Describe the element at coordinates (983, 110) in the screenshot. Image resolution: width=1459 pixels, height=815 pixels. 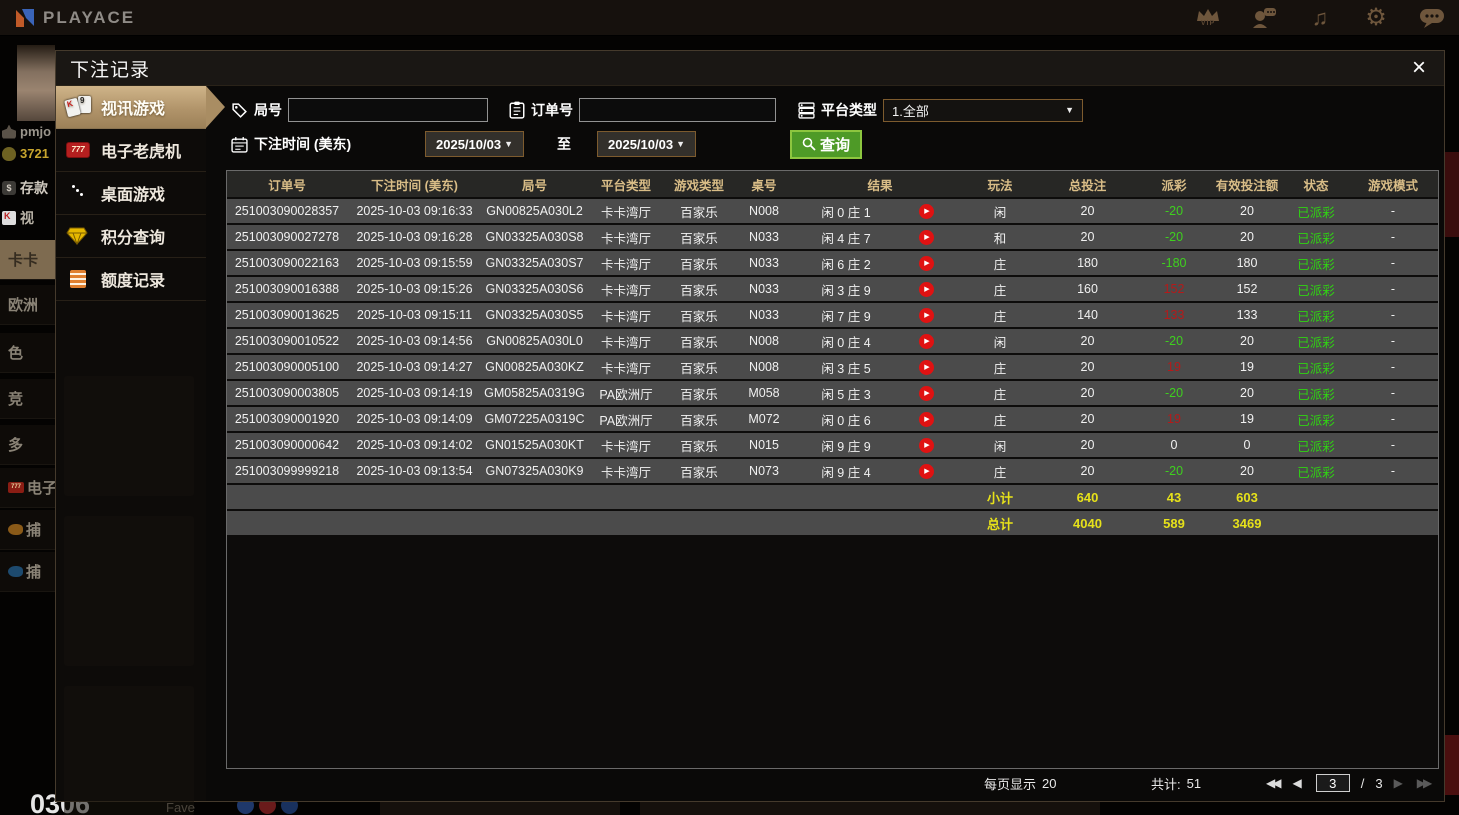
I see `platform-select: 1.全部 ▼` at that location.